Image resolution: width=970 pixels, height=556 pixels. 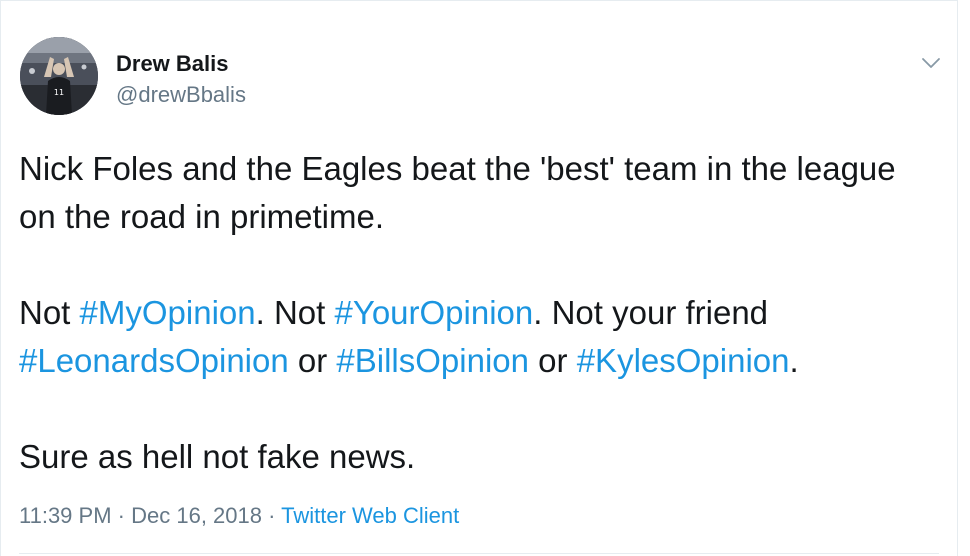 I want to click on avatar: 11, so click(x=59, y=76).